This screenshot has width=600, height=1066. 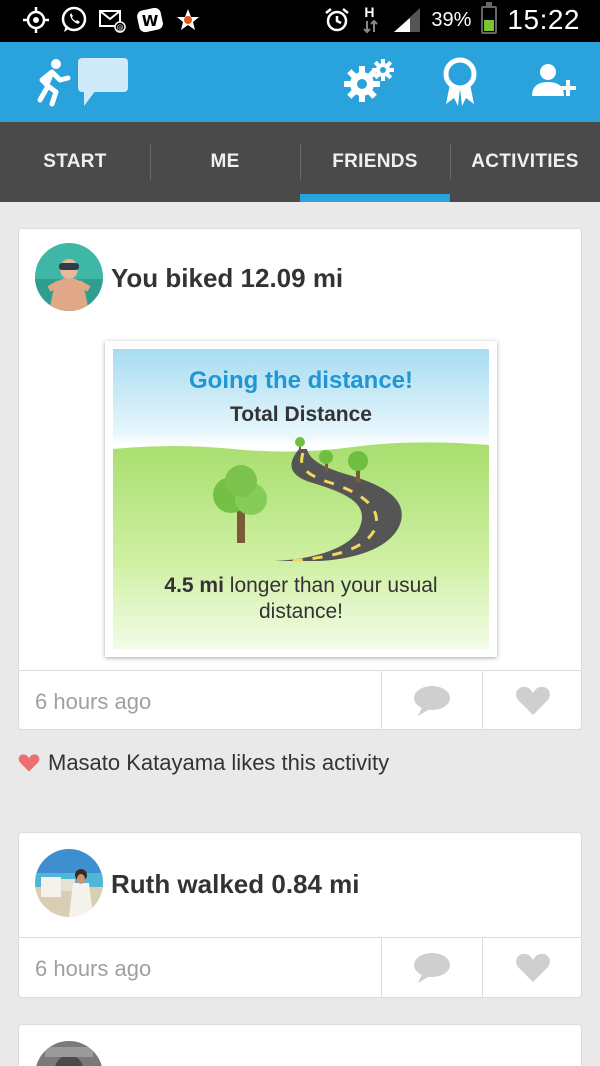 What do you see at coordinates (188, 19) in the screenshot?
I see `star-icon` at bounding box center [188, 19].